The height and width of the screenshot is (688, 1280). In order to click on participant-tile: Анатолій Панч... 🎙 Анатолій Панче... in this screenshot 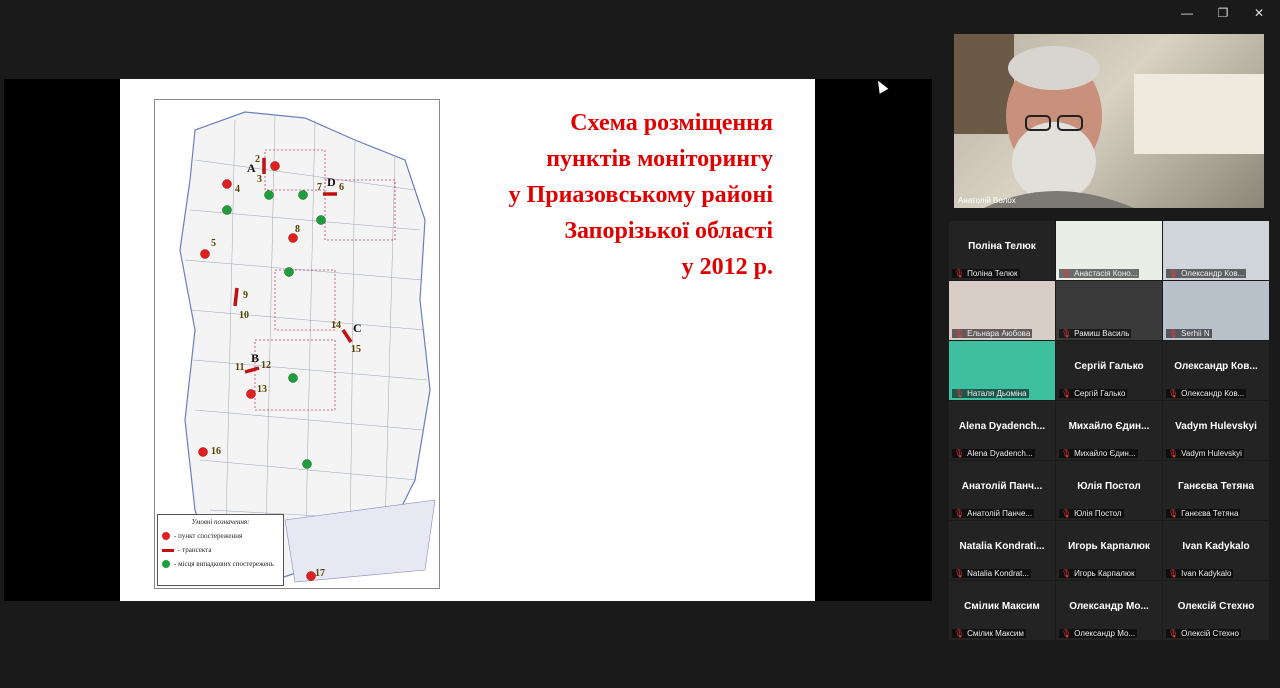, I will do `click(1002, 490)`.